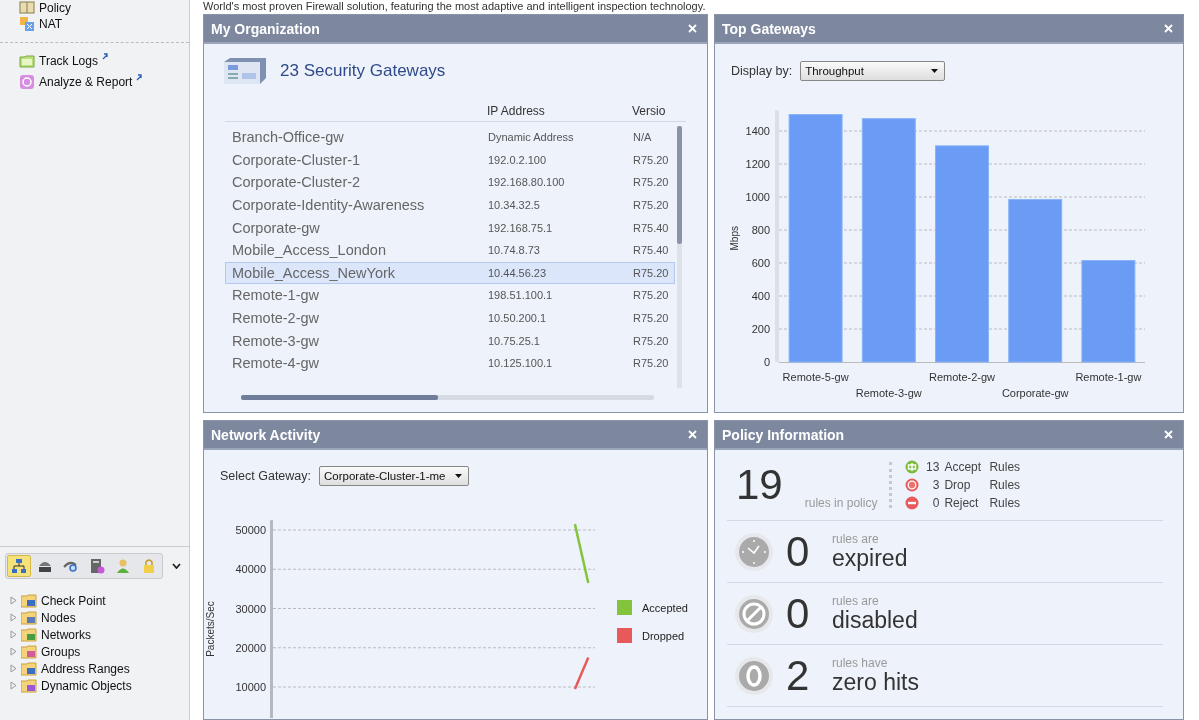 The image size is (1199, 720). Describe the element at coordinates (363, 71) in the screenshot. I see `section-heading: 23 Security Gateways` at that location.